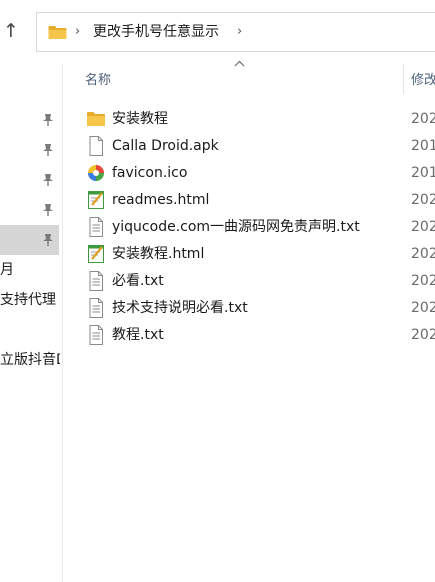  Describe the element at coordinates (31, 323) in the screenshot. I see `navigation-pane` at that location.